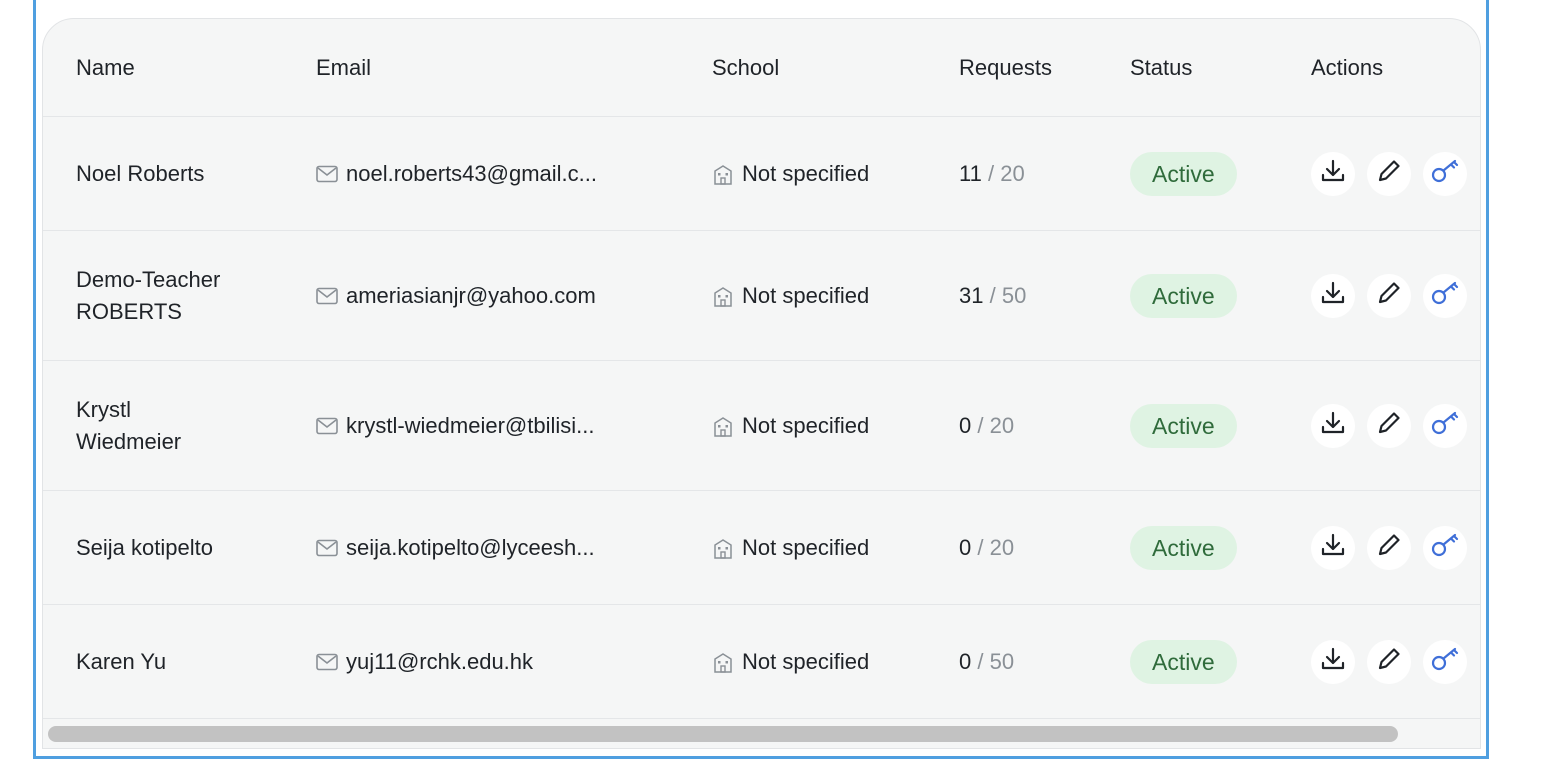  What do you see at coordinates (1210, 67) in the screenshot?
I see `column-header-status: Status` at bounding box center [1210, 67].